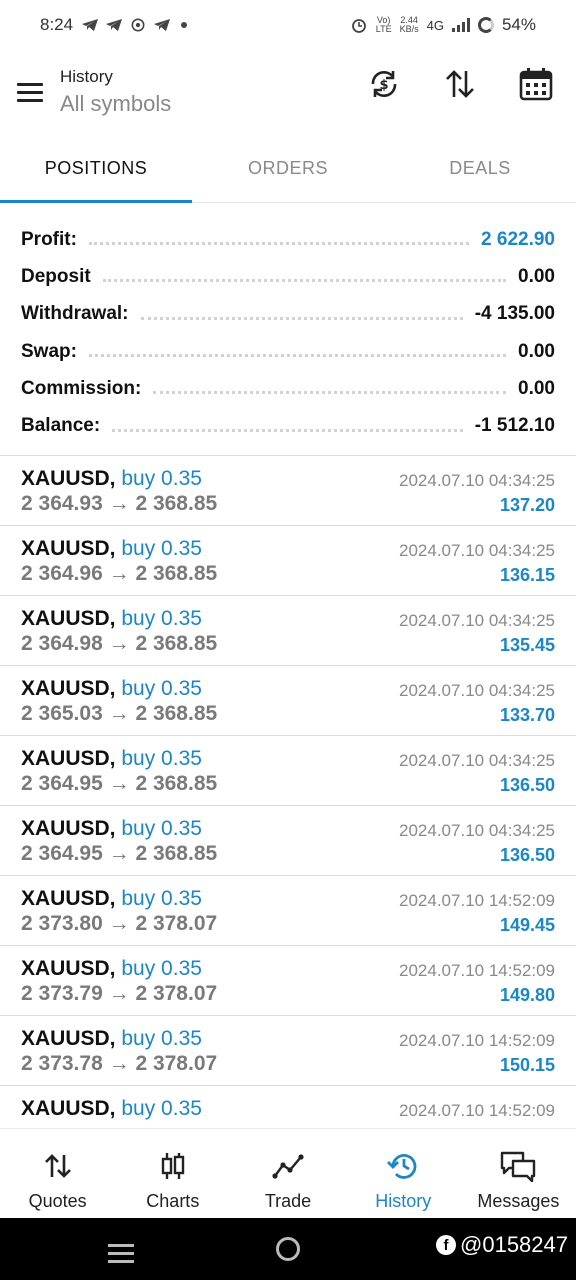 Image resolution: width=576 pixels, height=1280 pixels. Describe the element at coordinates (49, 239) in the screenshot. I see `summary-label: Profit:` at that location.